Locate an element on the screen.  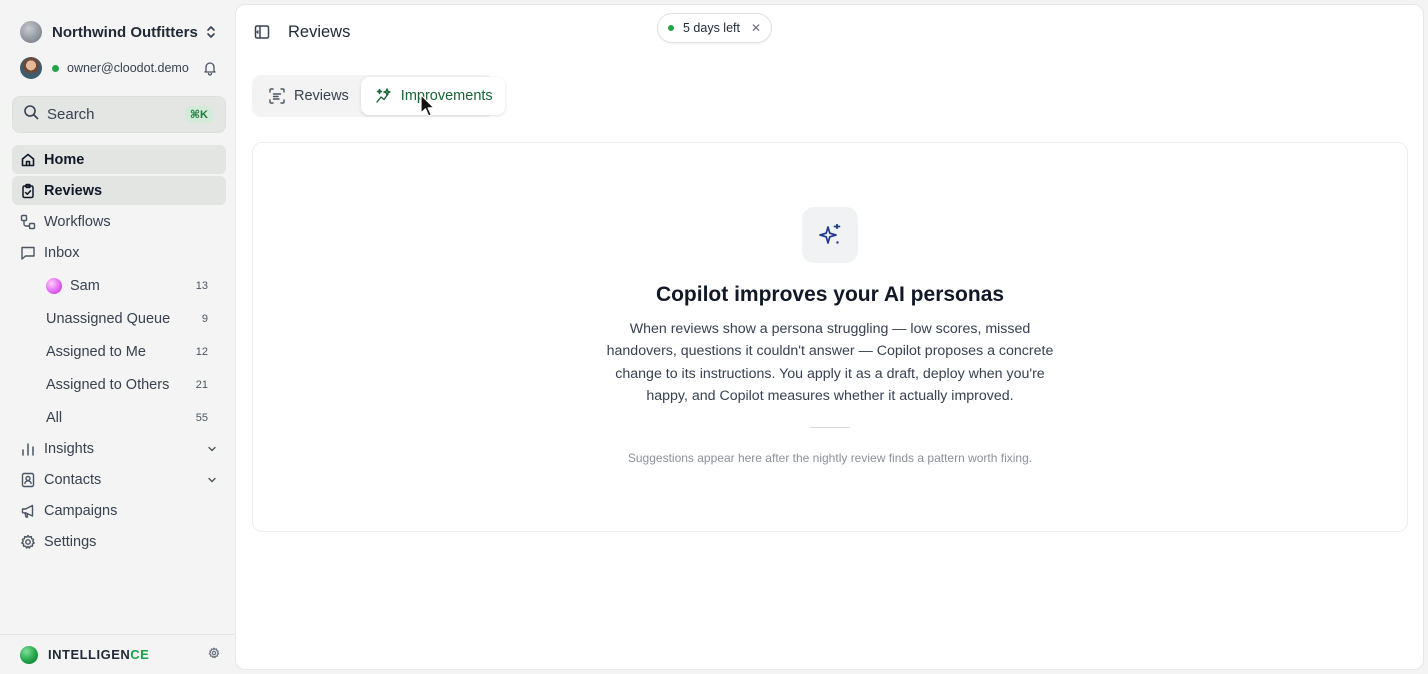
home-icon is located at coordinates (28, 160).